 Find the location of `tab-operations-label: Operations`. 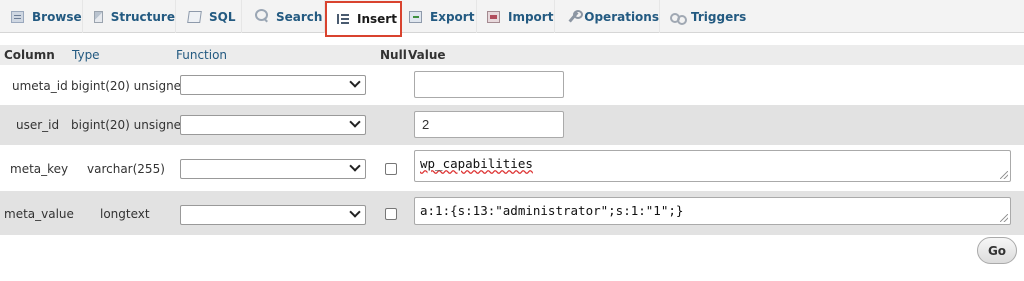

tab-operations-label: Operations is located at coordinates (621, 16).